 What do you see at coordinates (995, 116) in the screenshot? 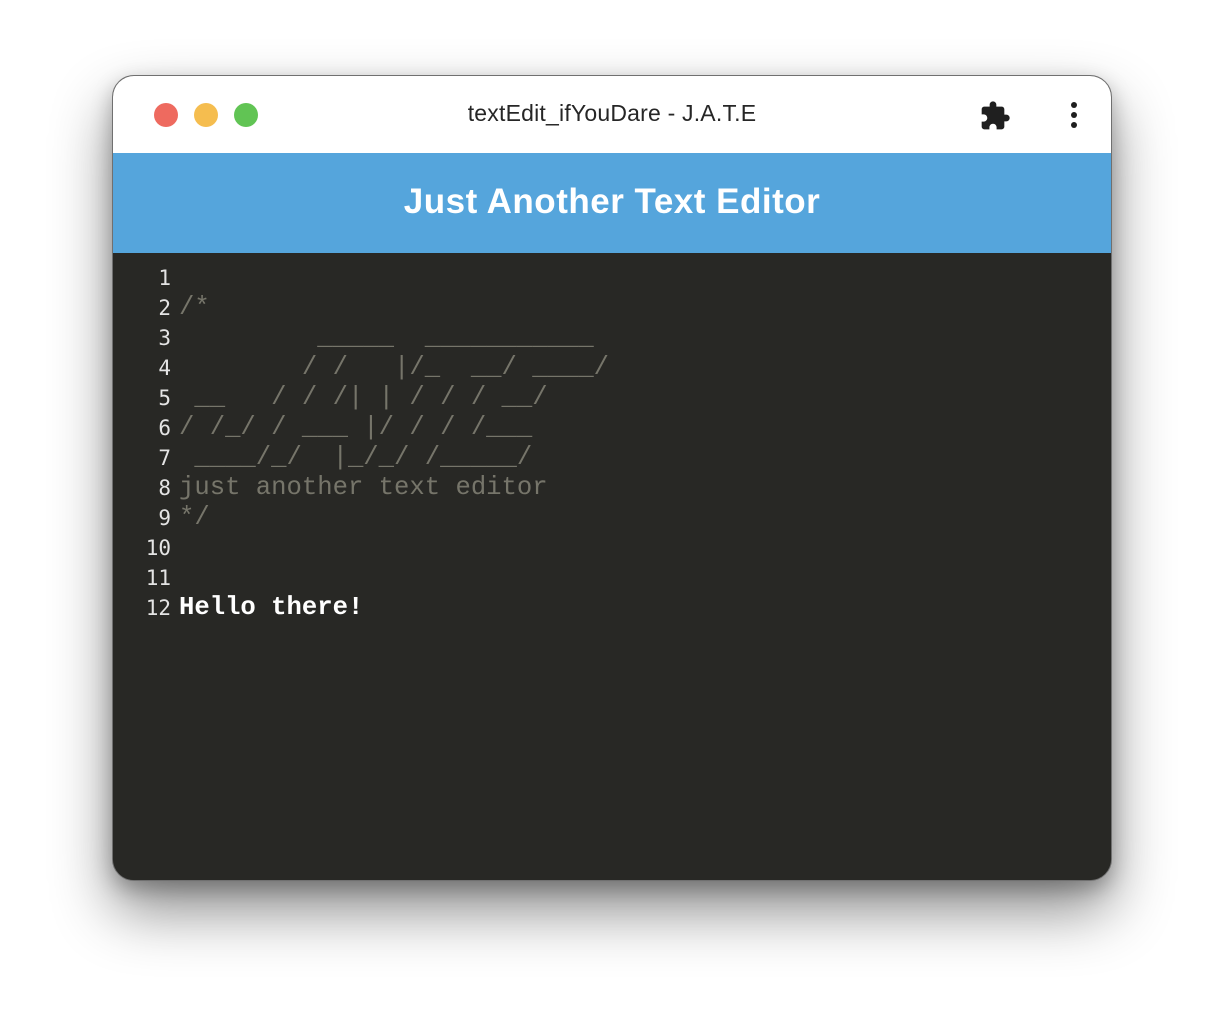
I see `puzzle-icon` at bounding box center [995, 116].